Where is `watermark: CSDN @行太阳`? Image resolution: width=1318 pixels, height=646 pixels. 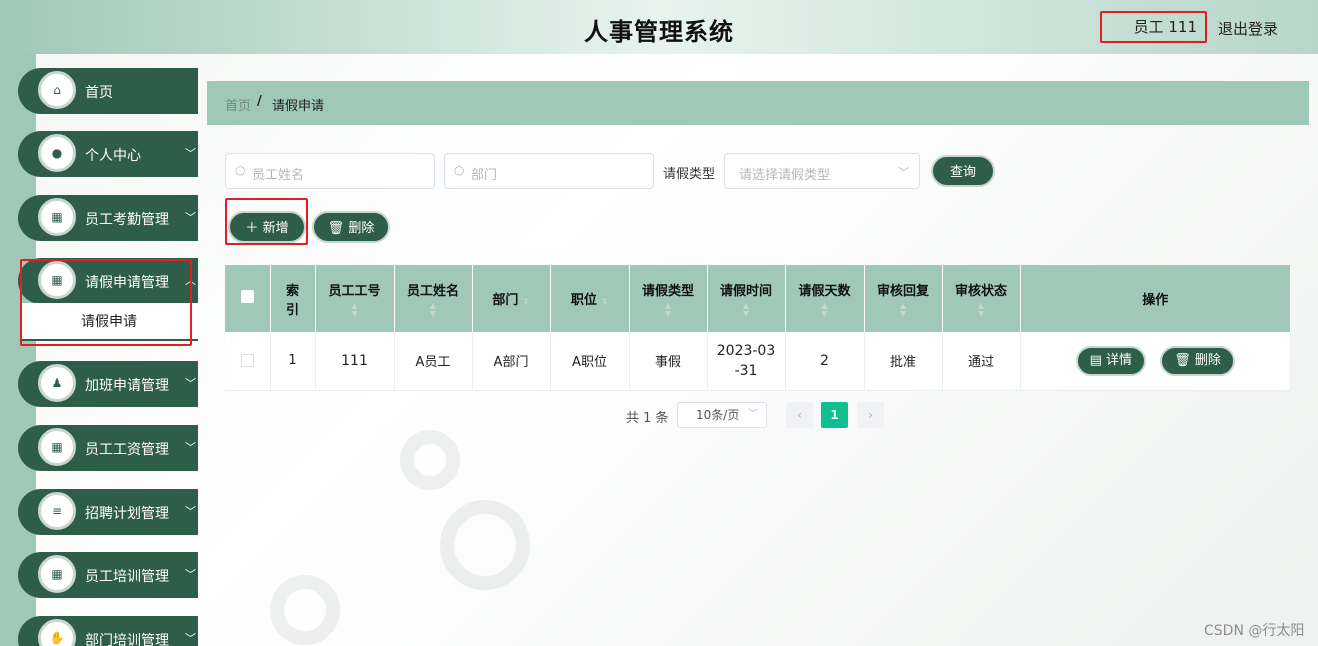 watermark: CSDN @行太阳 is located at coordinates (1254, 631).